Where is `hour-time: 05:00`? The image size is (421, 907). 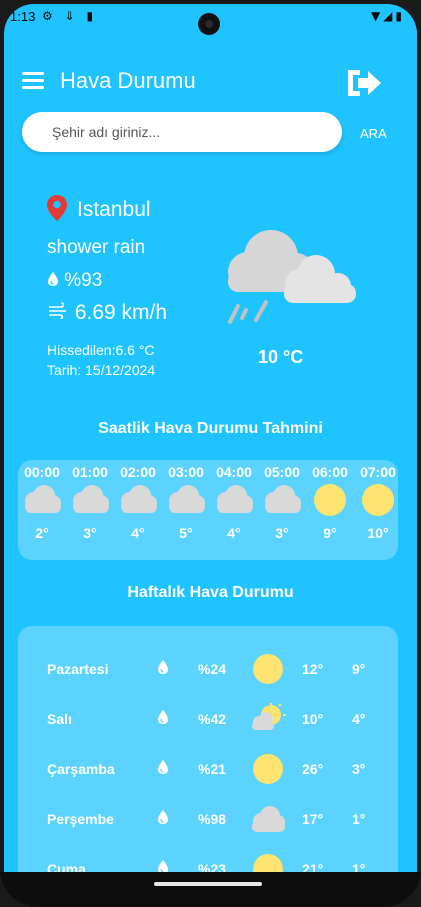 hour-time: 05:00 is located at coordinates (282, 472).